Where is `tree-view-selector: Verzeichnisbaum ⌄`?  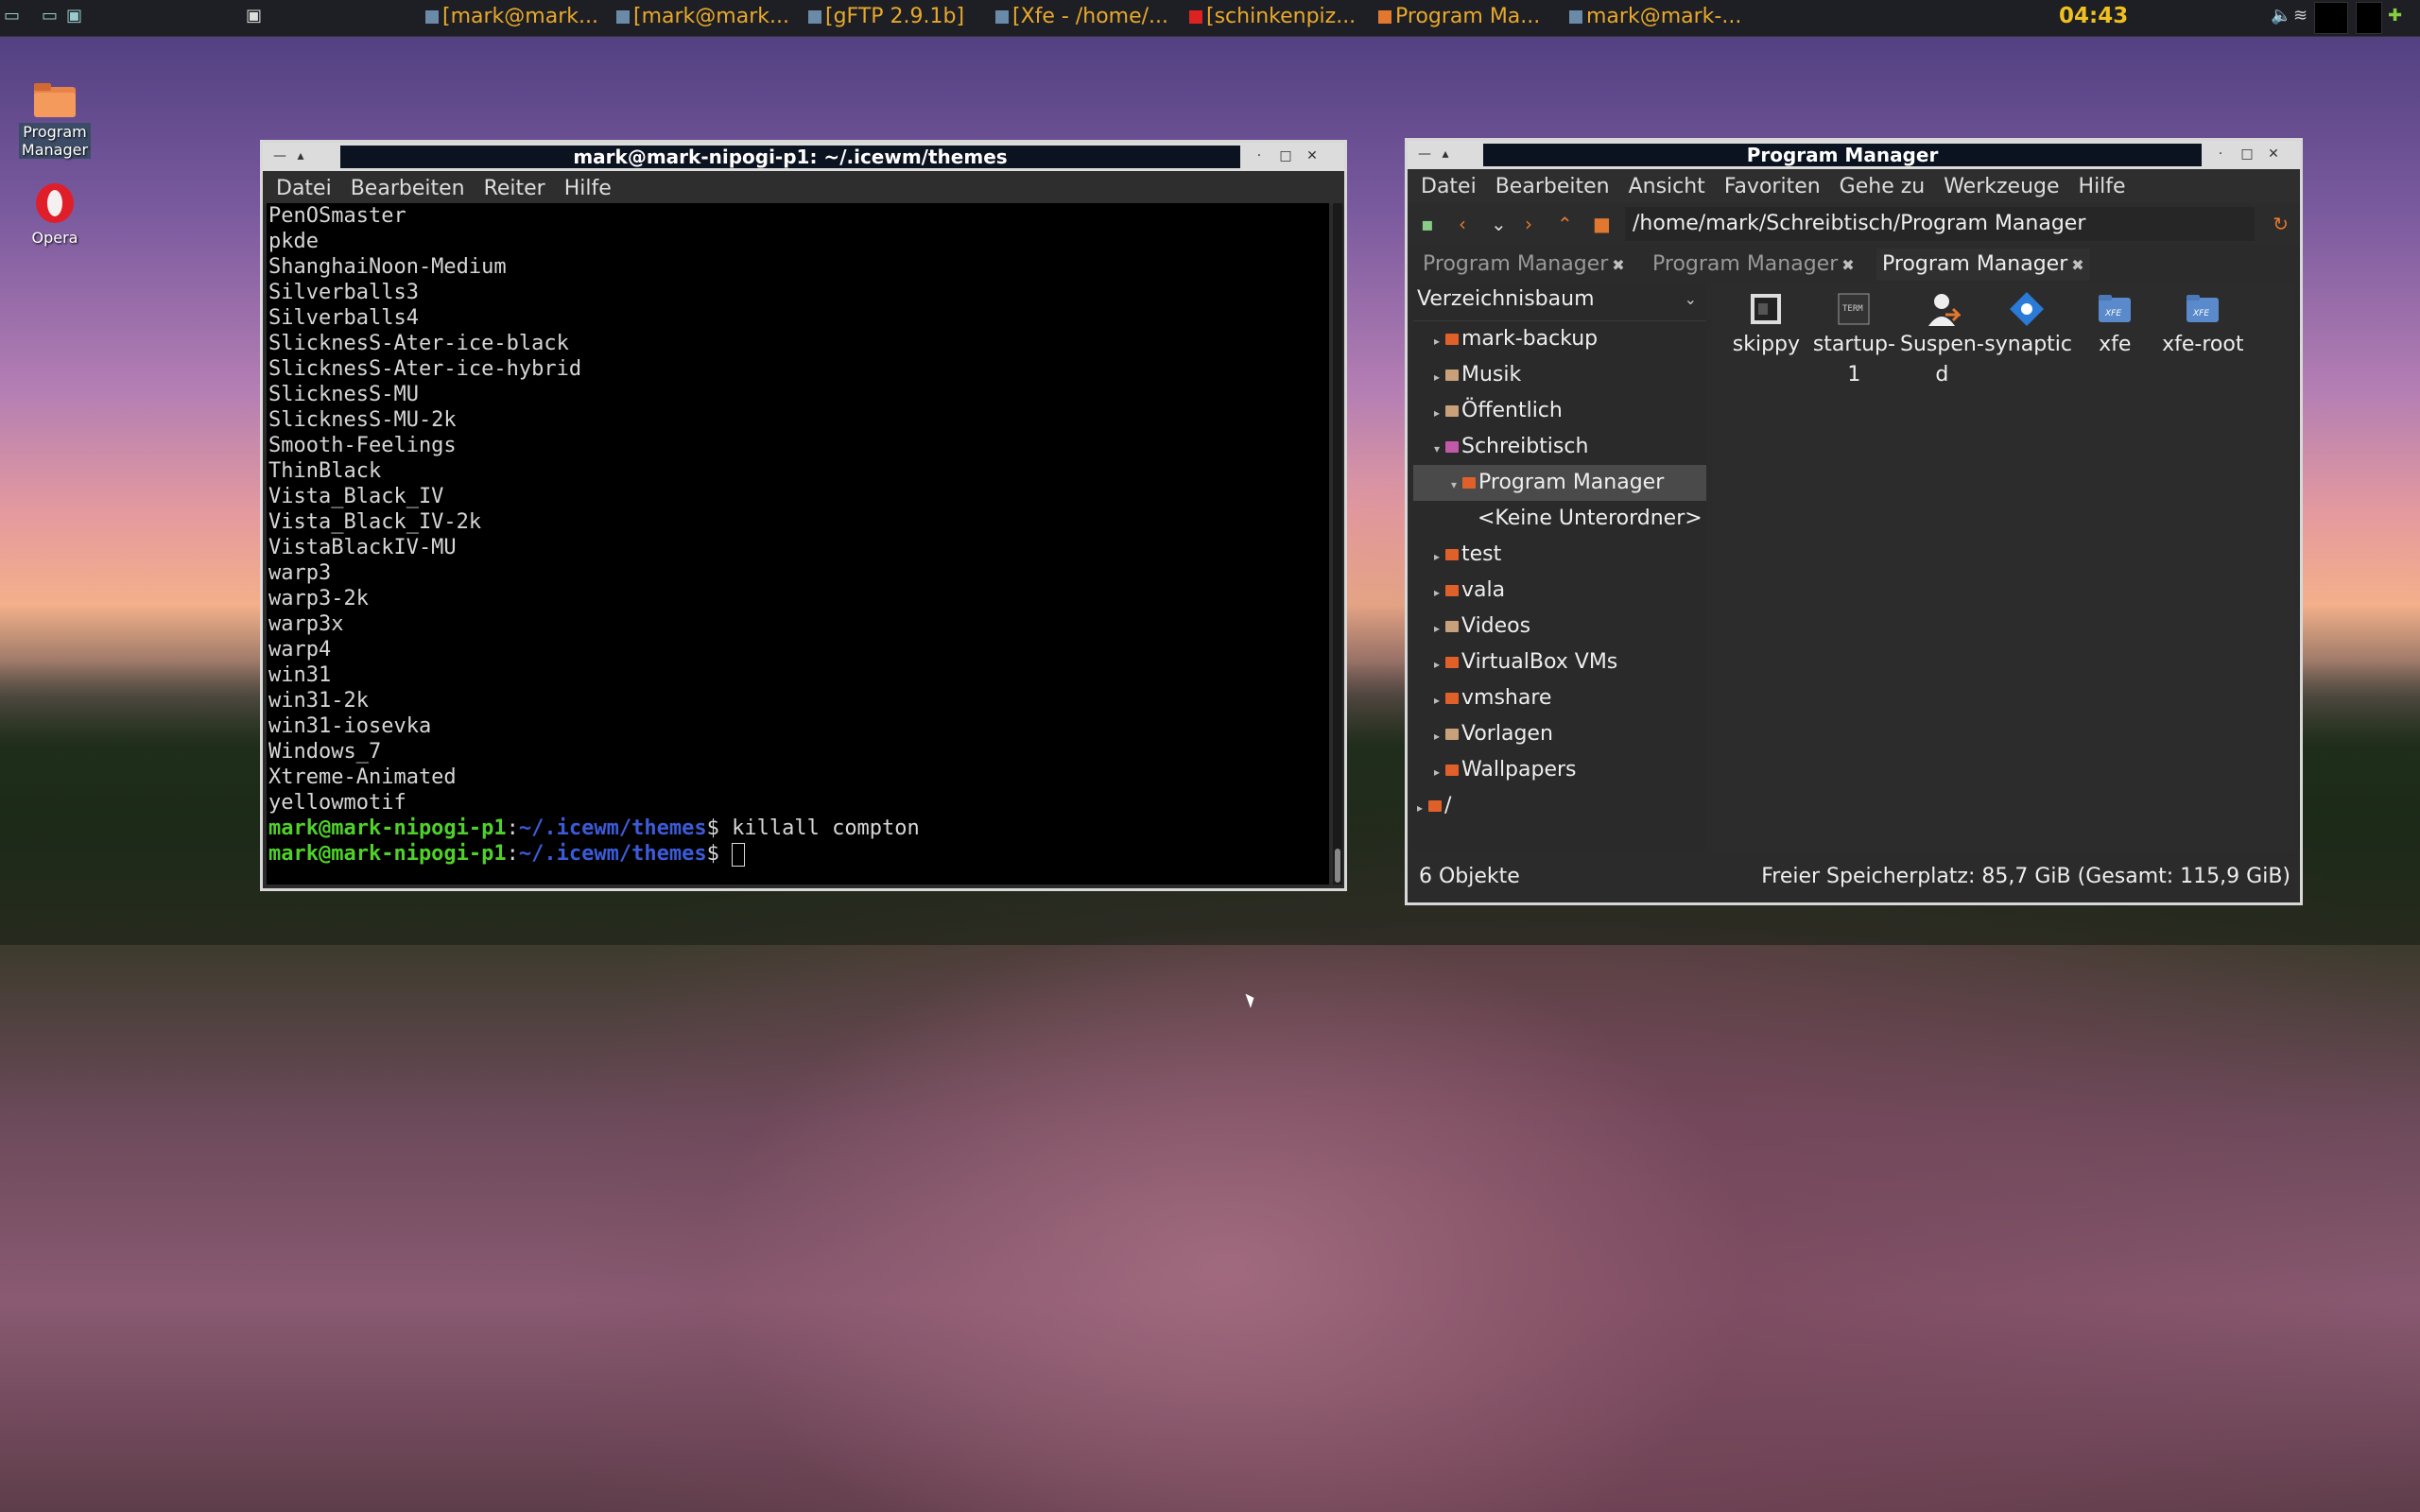 tree-view-selector: Verzeichnisbaum ⌄ is located at coordinates (1559, 302).